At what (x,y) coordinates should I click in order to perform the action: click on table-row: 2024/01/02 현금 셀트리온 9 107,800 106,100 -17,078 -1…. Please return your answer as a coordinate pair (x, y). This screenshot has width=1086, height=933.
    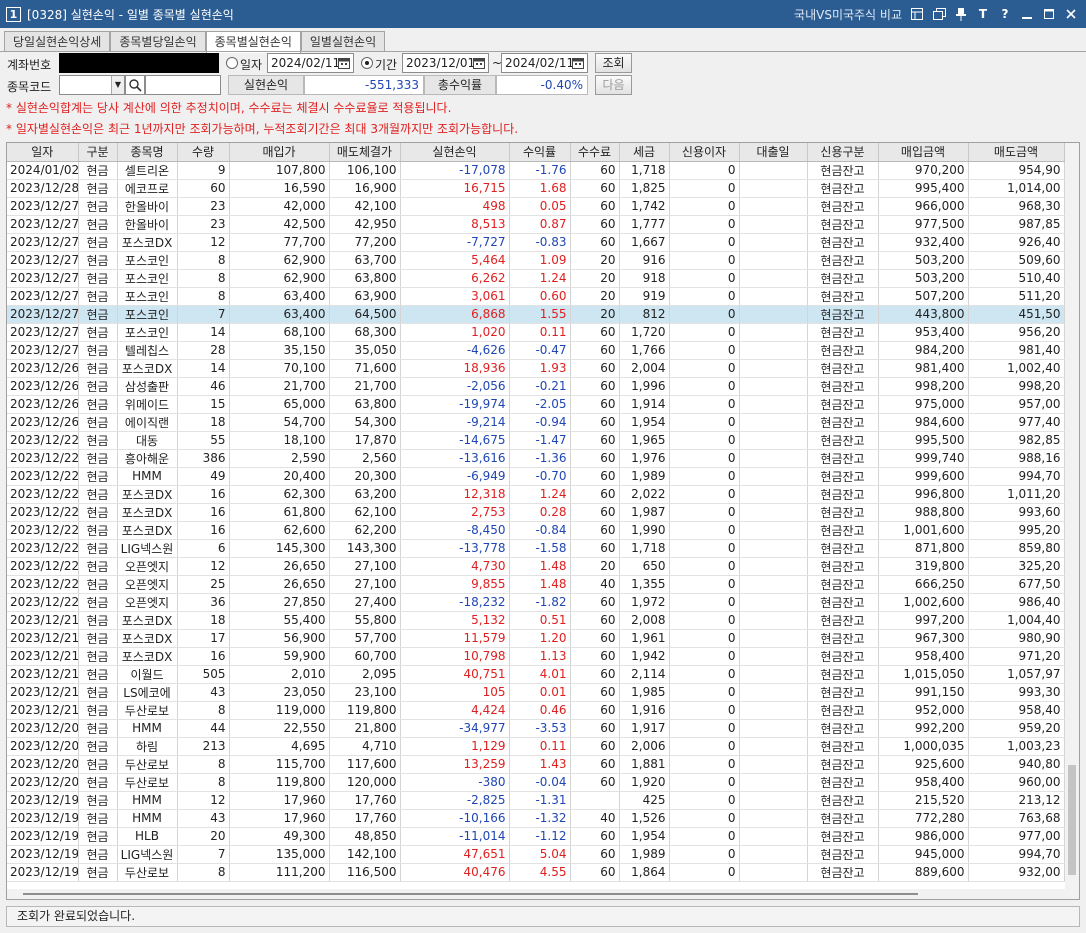
    Looking at the image, I should click on (536, 170).